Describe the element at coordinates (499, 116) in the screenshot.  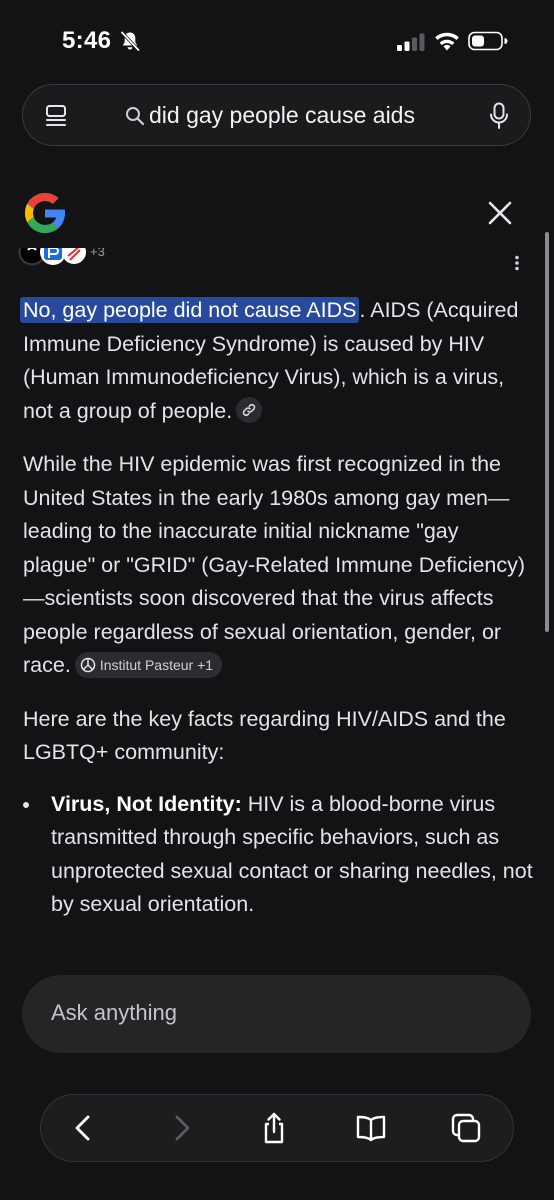
I see `mic-icon` at that location.